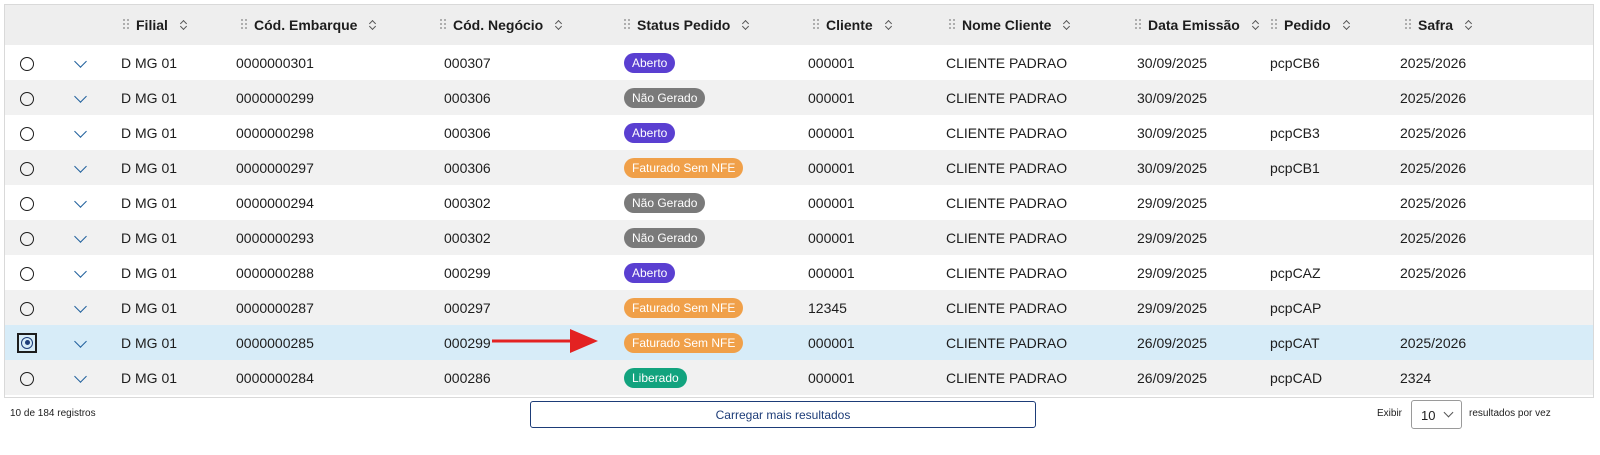 Image resolution: width=1600 pixels, height=455 pixels. What do you see at coordinates (684, 24) in the screenshot?
I see `column-header-label: Status Pedido` at bounding box center [684, 24].